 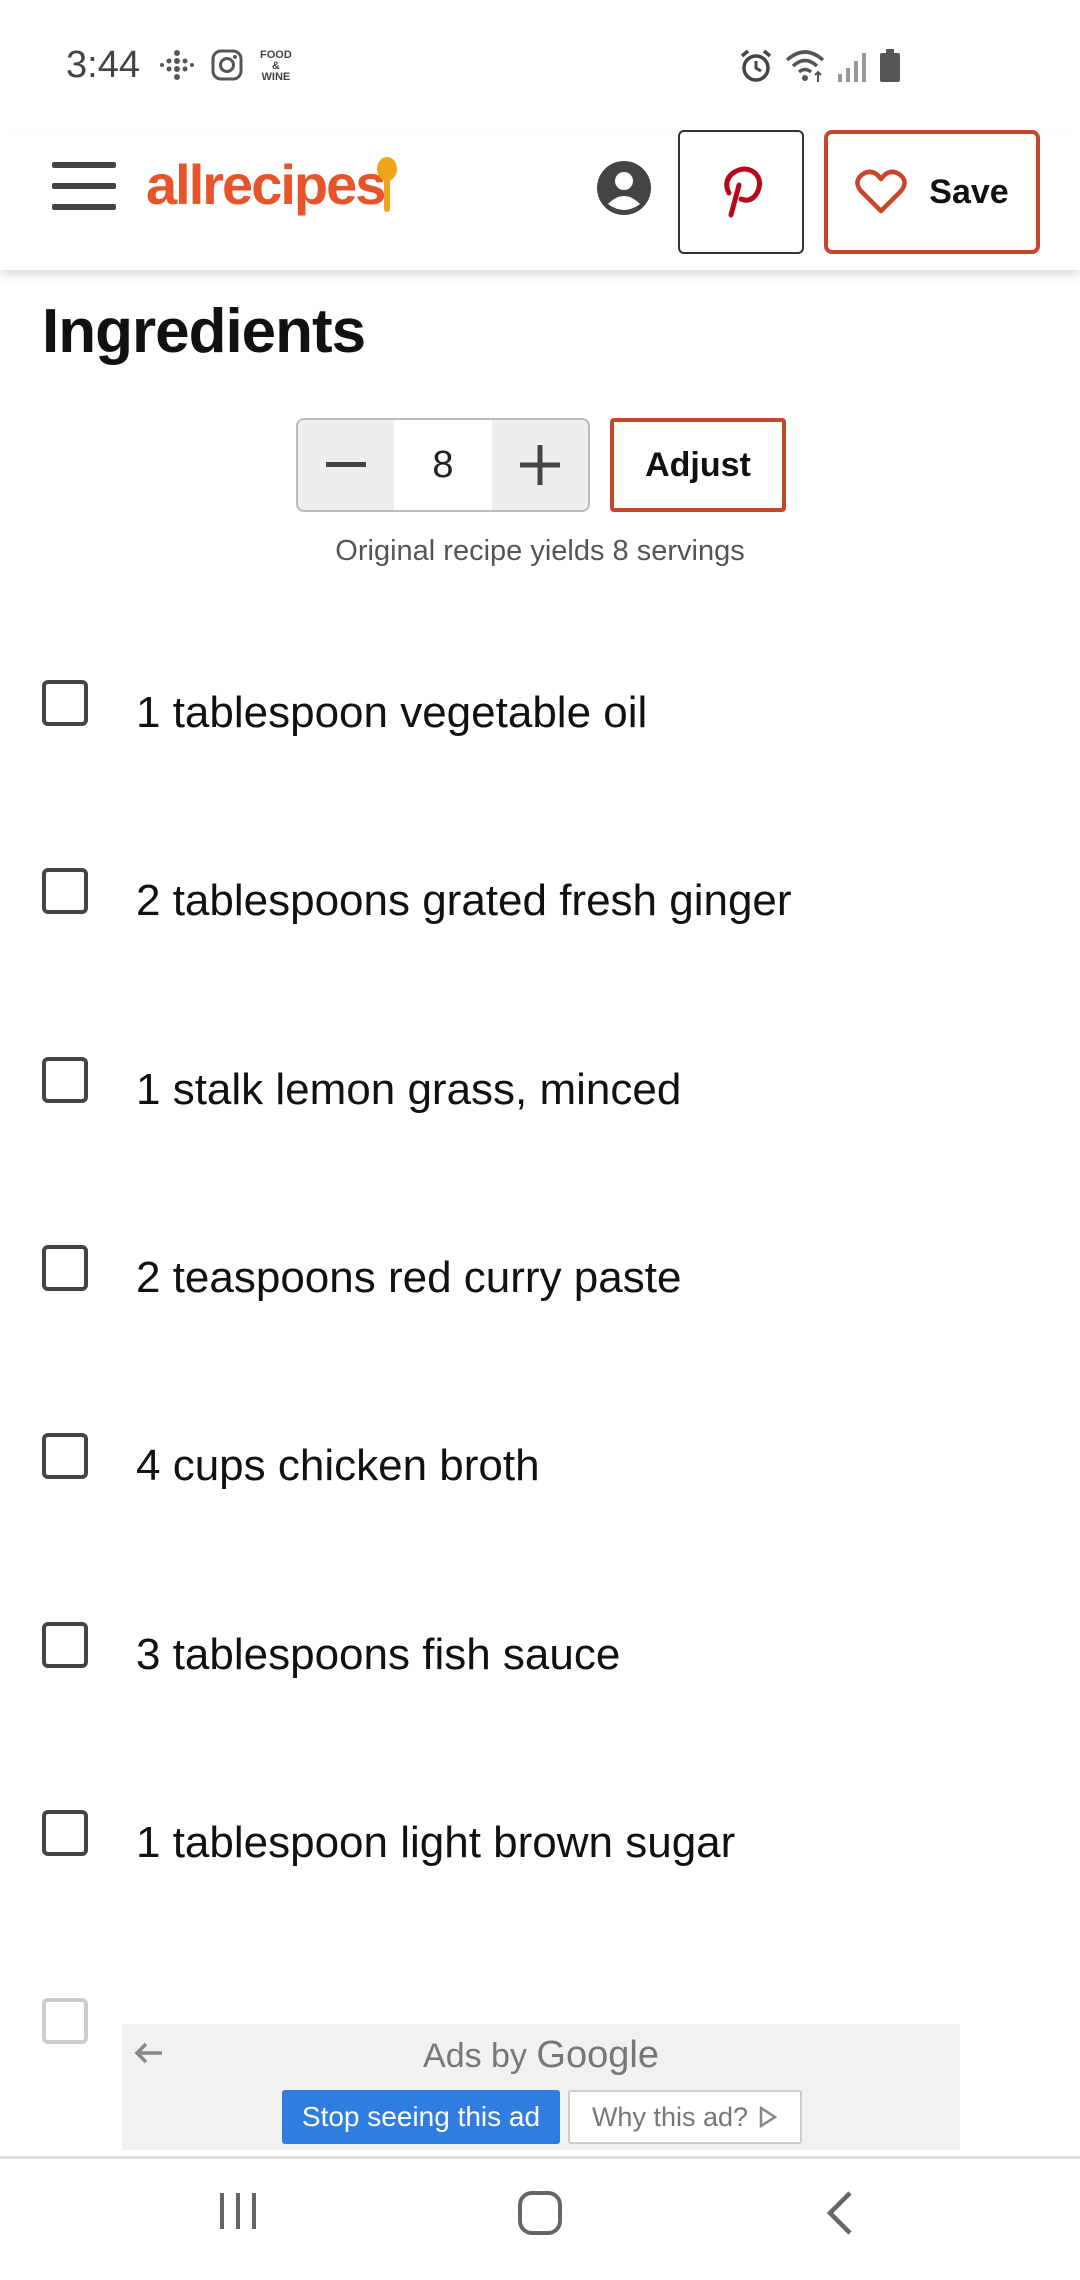 What do you see at coordinates (768, 2117) in the screenshot?
I see `adchoices-icon` at bounding box center [768, 2117].